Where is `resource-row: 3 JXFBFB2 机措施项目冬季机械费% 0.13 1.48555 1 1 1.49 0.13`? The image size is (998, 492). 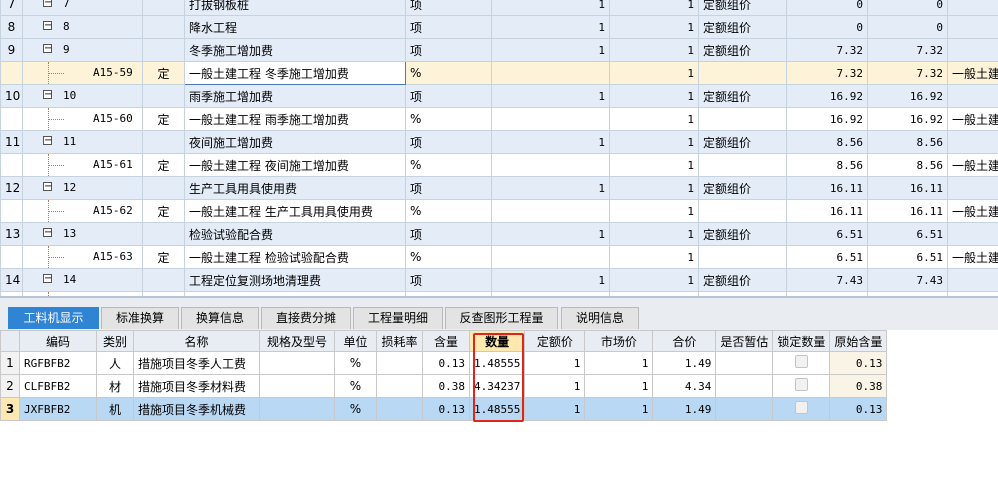
resource-row: 3 JXFBFB2 机措施项目冬季机械费% 0.13 1.48555 1 1 1.49 0.13 is located at coordinates (444, 409).